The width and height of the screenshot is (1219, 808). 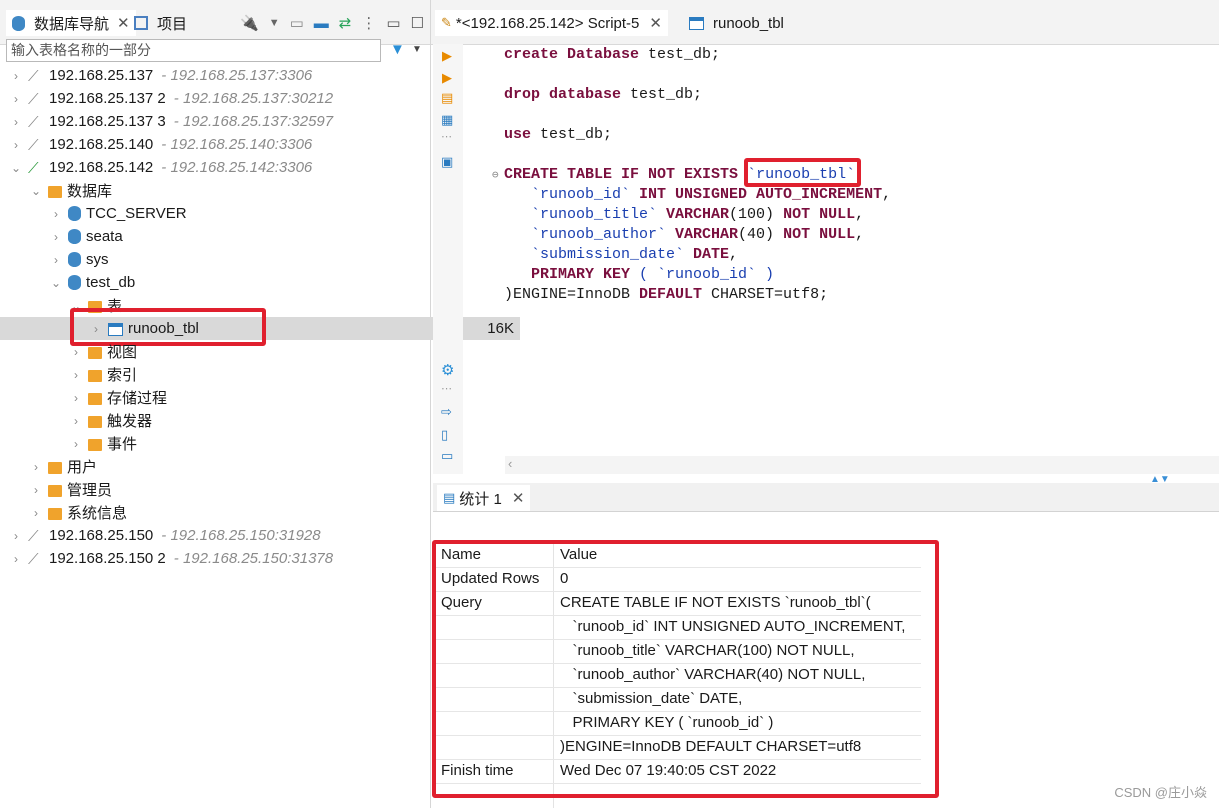 What do you see at coordinates (97, 259) in the screenshot?
I see `tree-label: sys` at bounding box center [97, 259].